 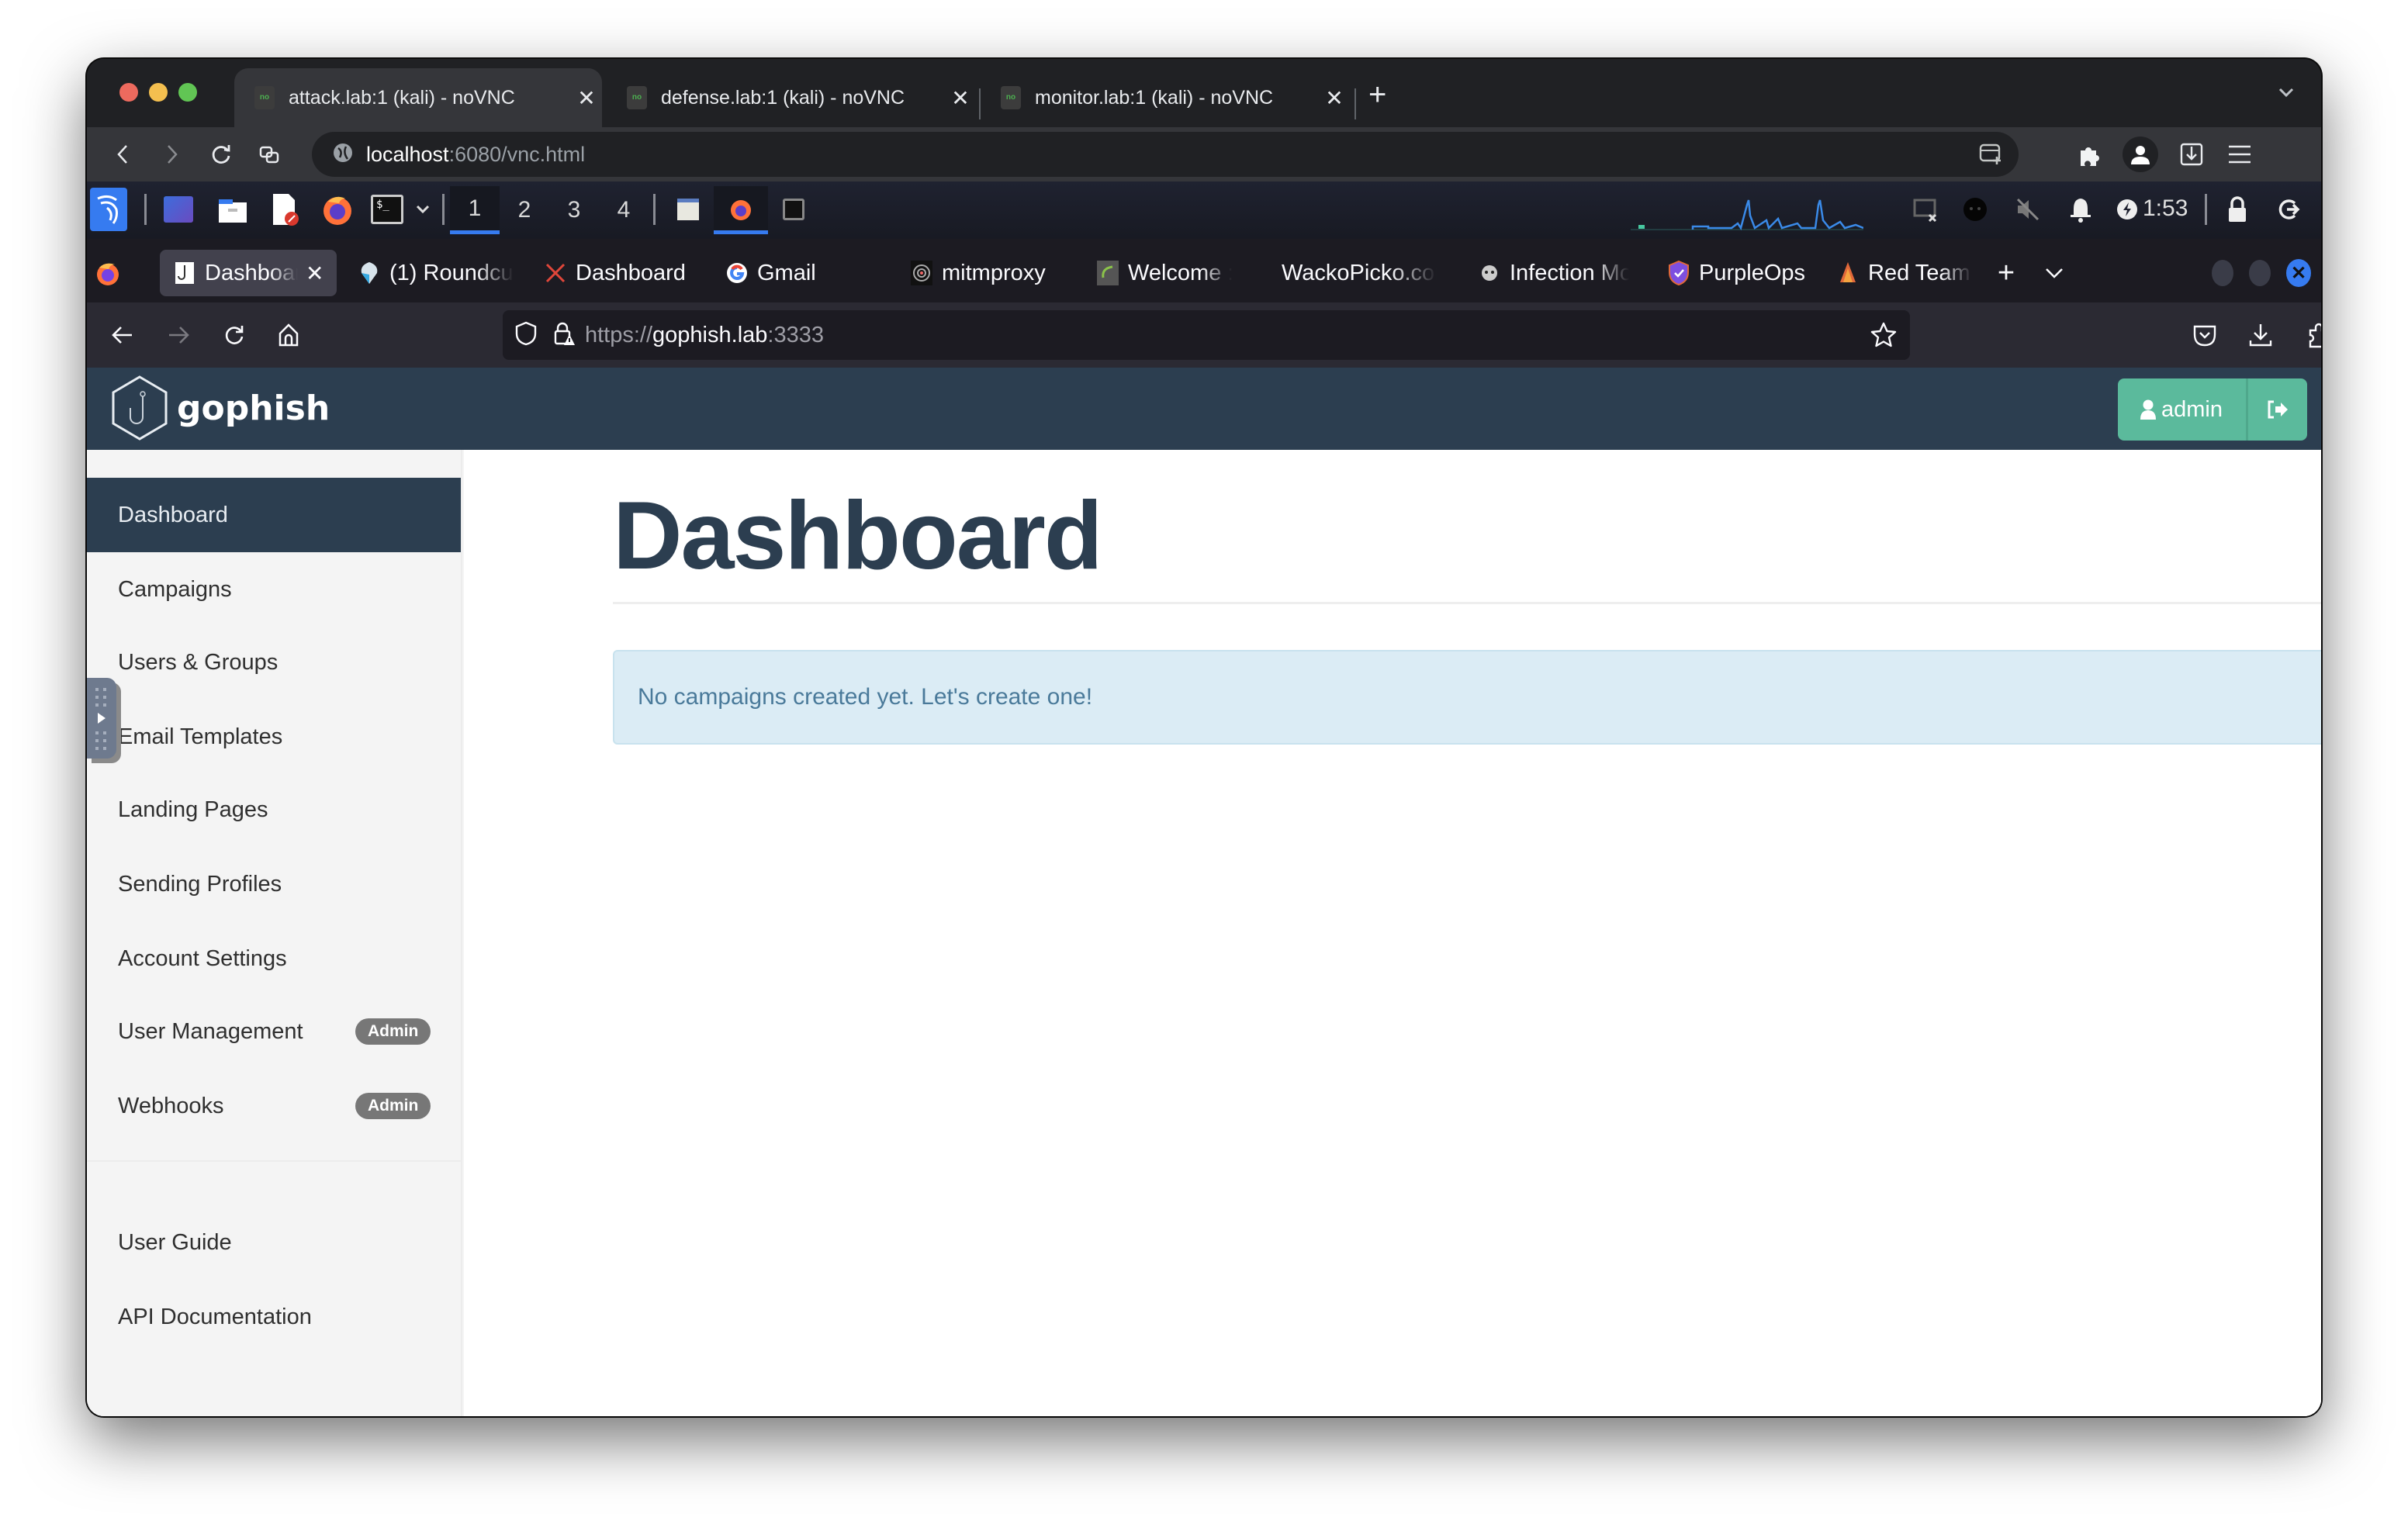 What do you see at coordinates (1884, 337) in the screenshot?
I see `bookmark-star-icon` at bounding box center [1884, 337].